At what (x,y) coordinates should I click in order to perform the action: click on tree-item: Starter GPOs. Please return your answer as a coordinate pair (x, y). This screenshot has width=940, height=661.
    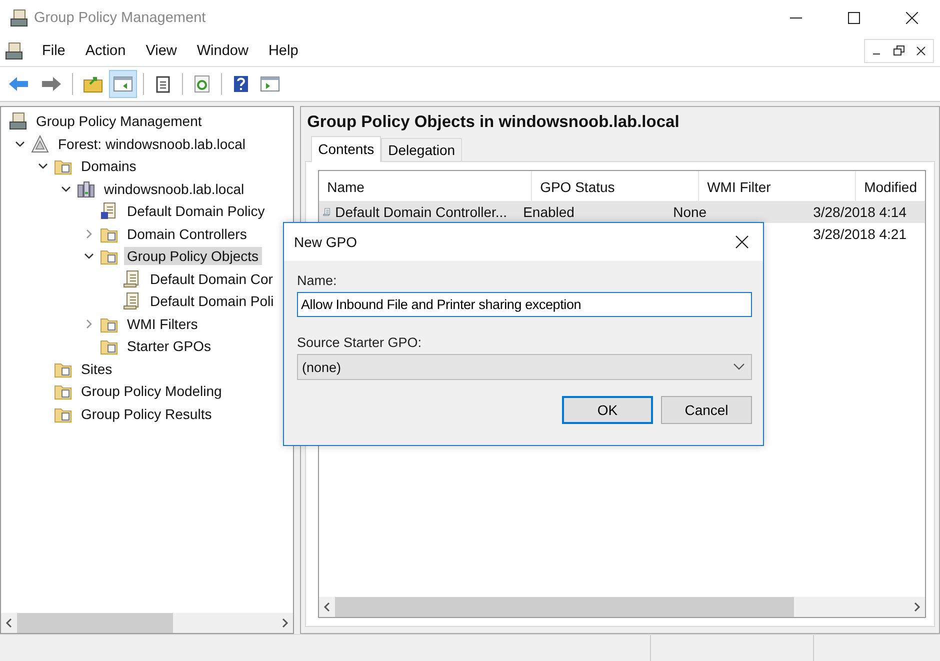
    Looking at the image, I should click on (169, 346).